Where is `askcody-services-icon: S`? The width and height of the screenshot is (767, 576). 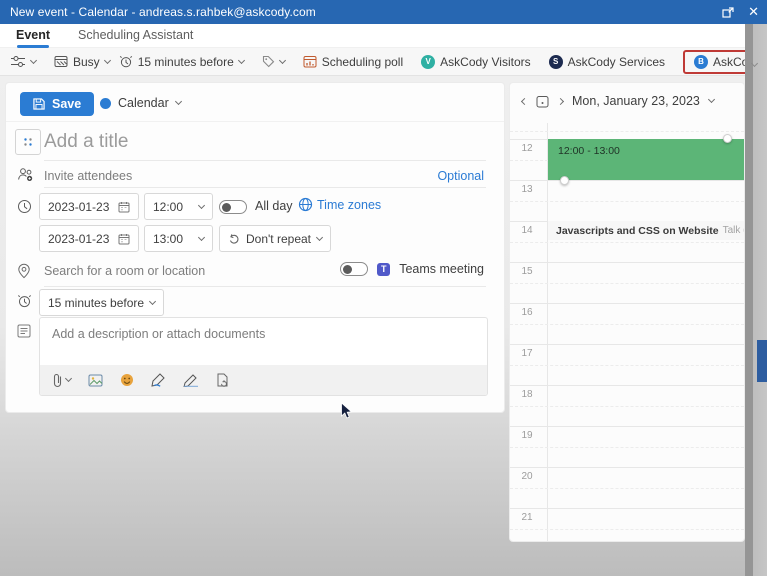 askcody-services-icon: S is located at coordinates (555, 61).